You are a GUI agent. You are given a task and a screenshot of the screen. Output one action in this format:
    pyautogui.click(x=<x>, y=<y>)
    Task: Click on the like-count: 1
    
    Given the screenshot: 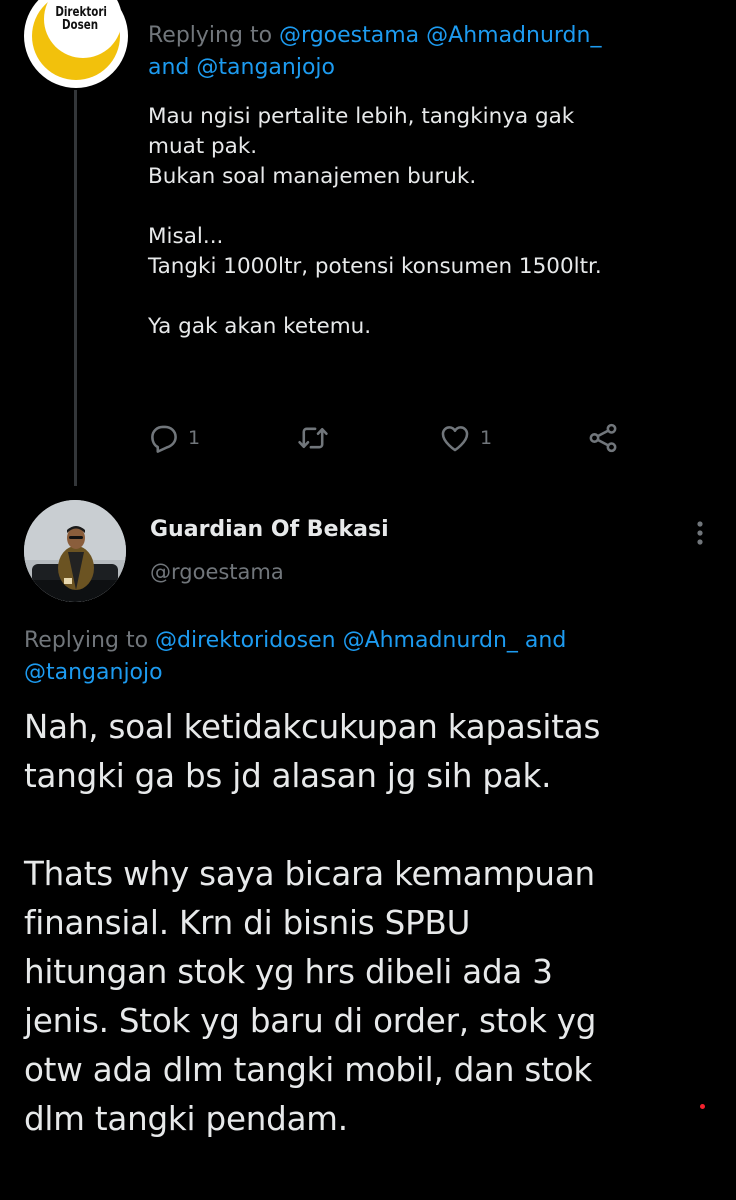 What is the action you would take?
    pyautogui.click(x=486, y=438)
    